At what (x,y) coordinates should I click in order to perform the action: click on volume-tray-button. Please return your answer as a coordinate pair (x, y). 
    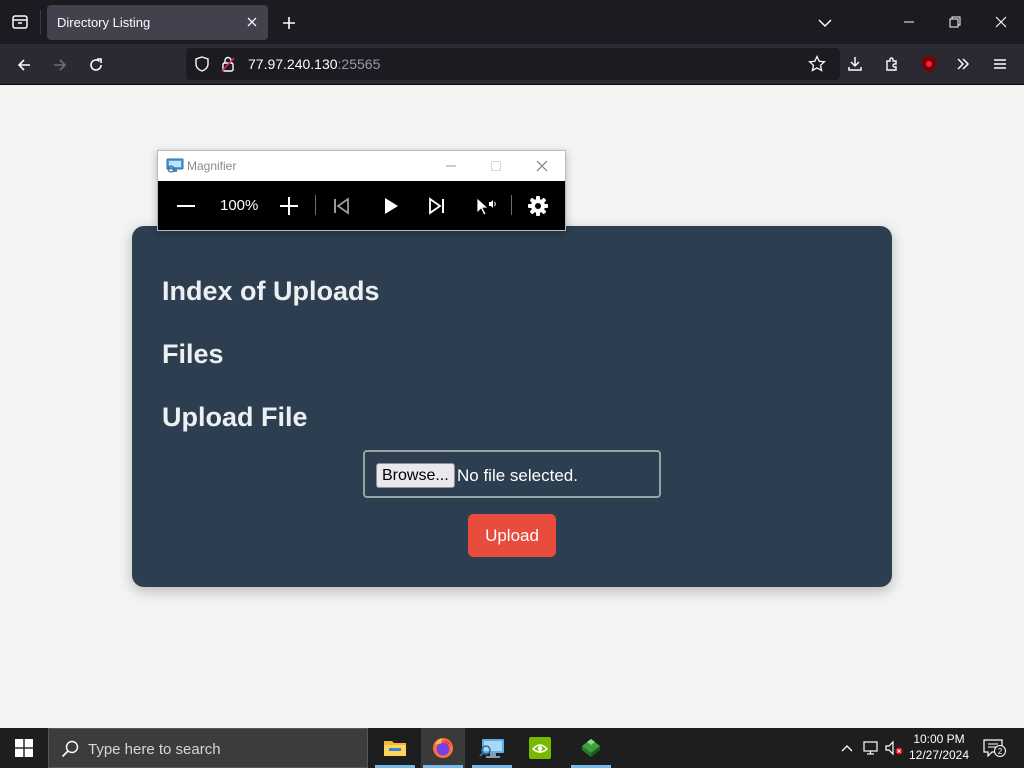
    Looking at the image, I should click on (894, 748).